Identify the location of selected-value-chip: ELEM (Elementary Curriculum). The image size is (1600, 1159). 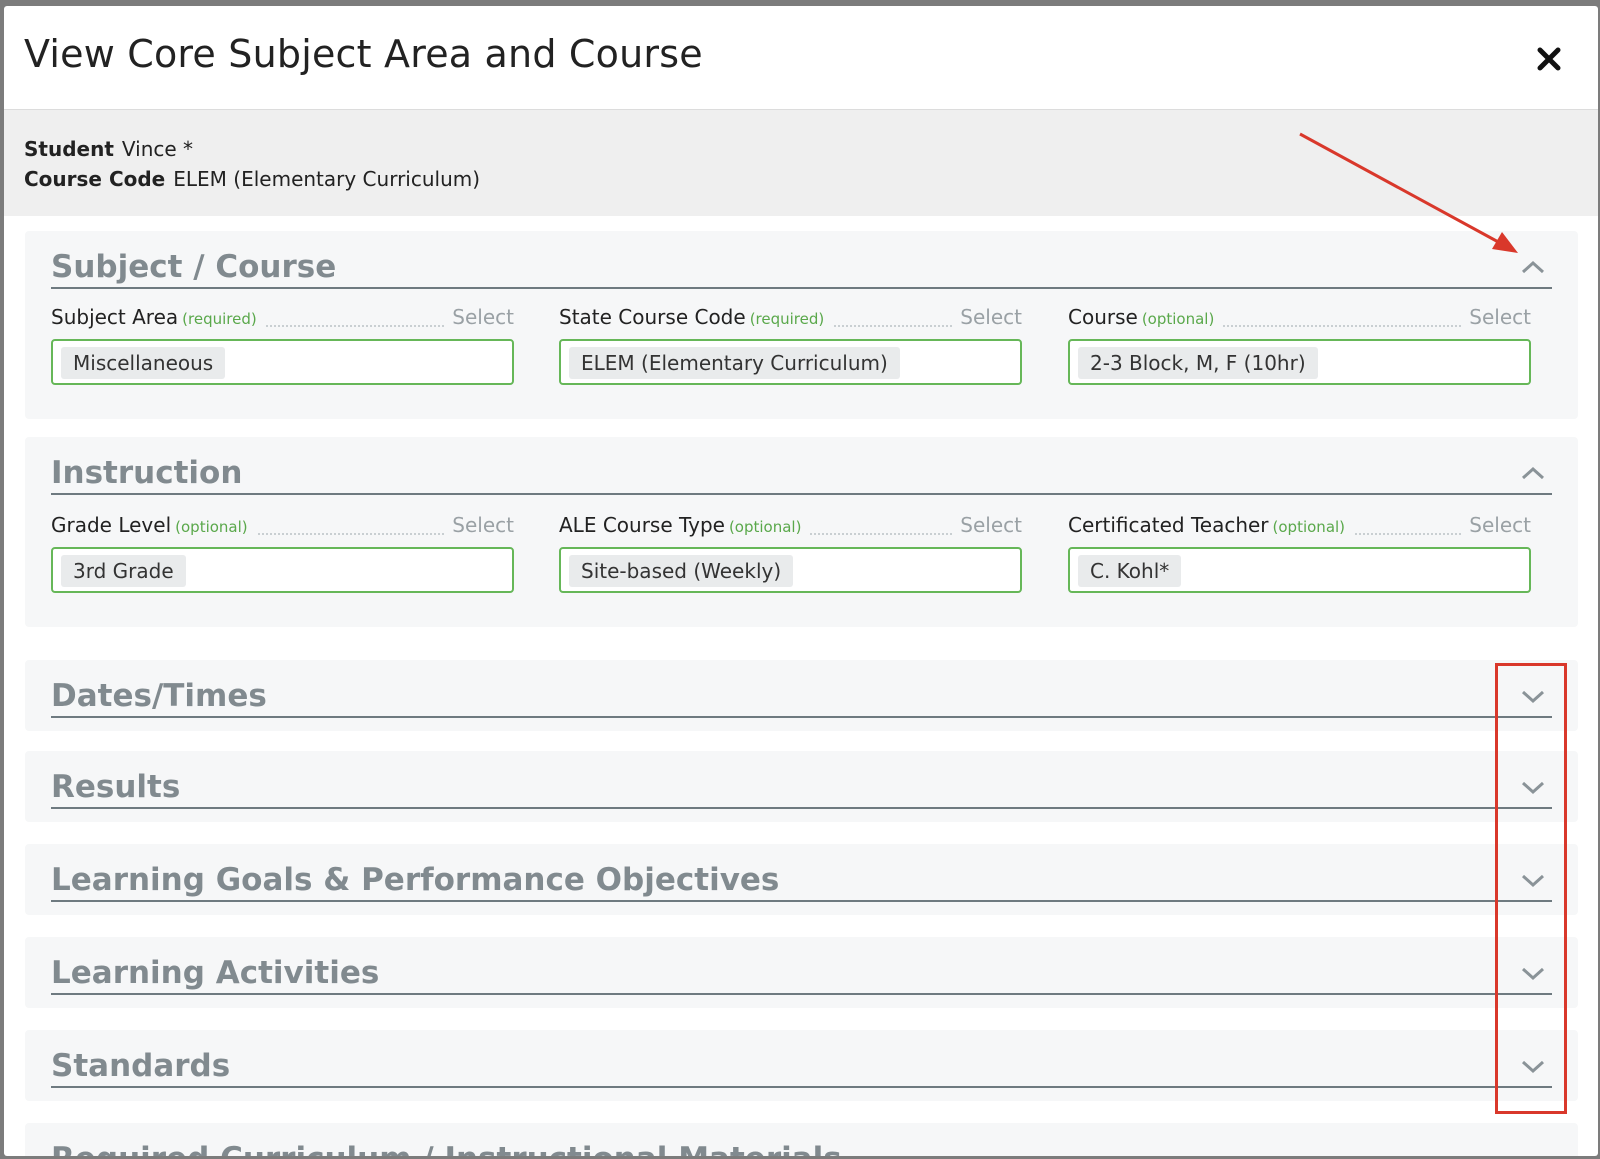
(734, 363).